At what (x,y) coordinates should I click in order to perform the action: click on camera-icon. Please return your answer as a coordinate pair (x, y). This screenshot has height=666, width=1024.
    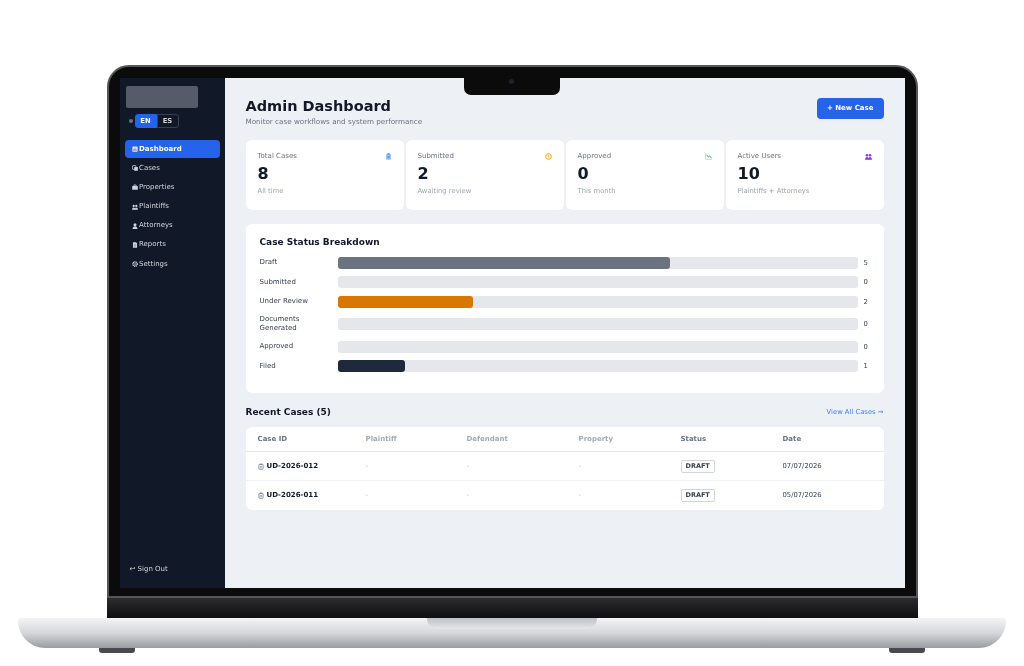
    Looking at the image, I should click on (511, 81).